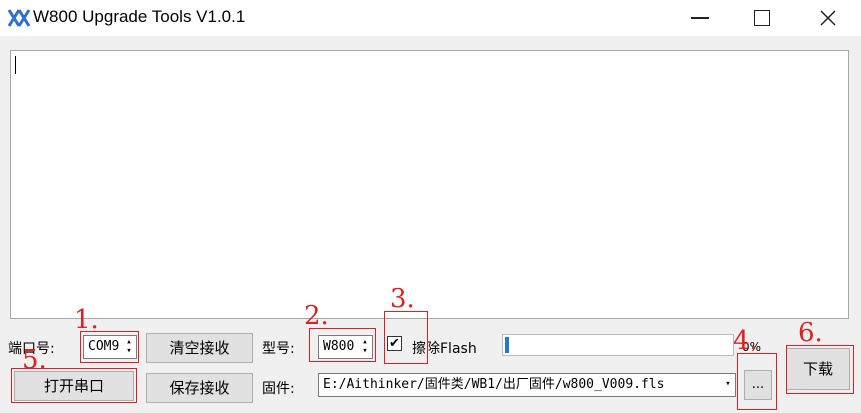 The image size is (861, 413). Describe the element at coordinates (19, 18) in the screenshot. I see `app-logo-icon` at that location.